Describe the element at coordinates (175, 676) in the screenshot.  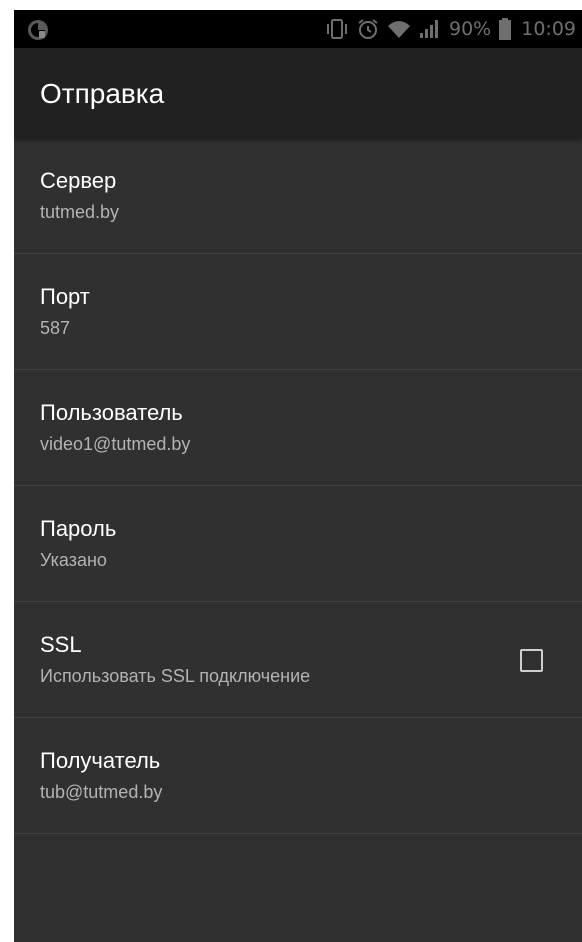
I see `setting-summary: Использовать SSL подключение` at that location.